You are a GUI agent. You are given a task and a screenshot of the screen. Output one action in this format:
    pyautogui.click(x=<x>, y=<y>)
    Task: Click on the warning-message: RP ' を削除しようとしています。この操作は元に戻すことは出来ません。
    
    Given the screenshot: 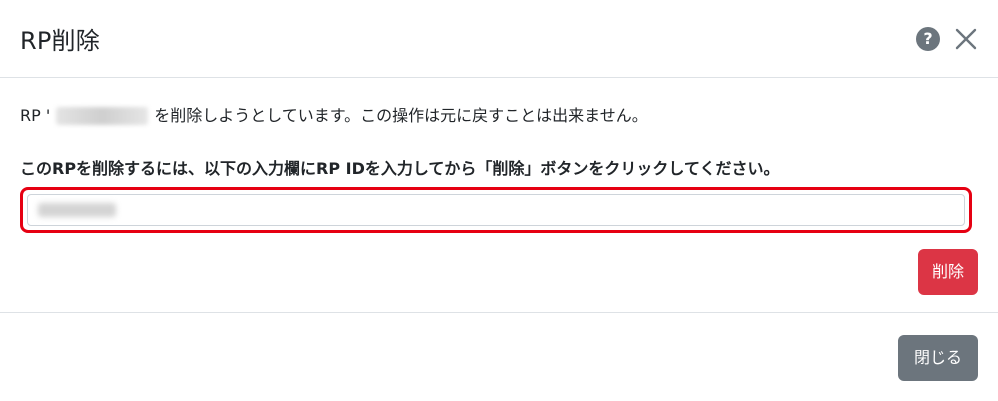 What is the action you would take?
    pyautogui.click(x=499, y=116)
    